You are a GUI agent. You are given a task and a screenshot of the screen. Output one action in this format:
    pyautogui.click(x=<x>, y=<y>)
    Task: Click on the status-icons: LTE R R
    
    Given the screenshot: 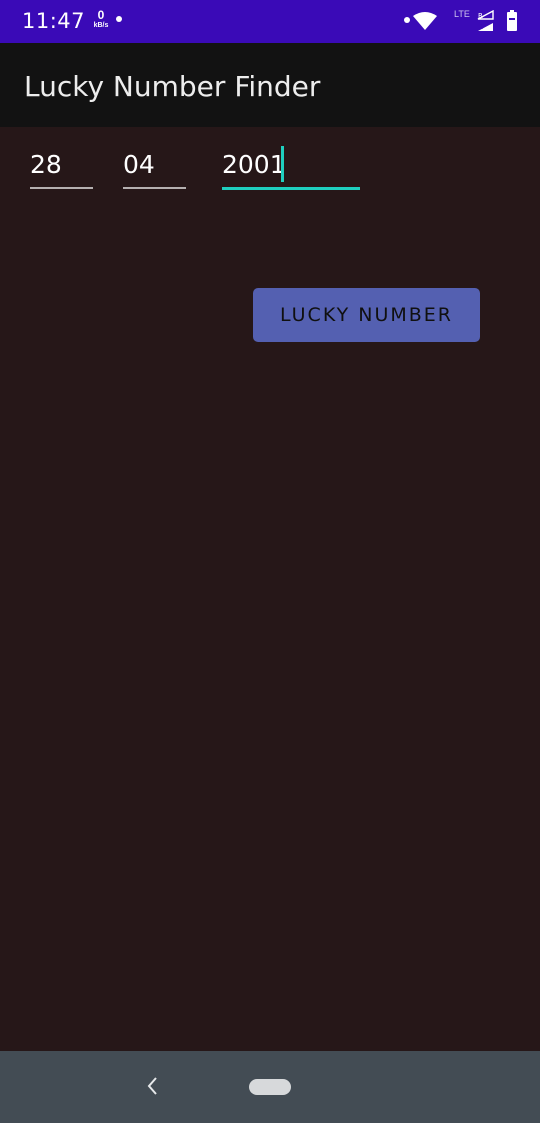 What is the action you would take?
    pyautogui.click(x=470, y=21)
    